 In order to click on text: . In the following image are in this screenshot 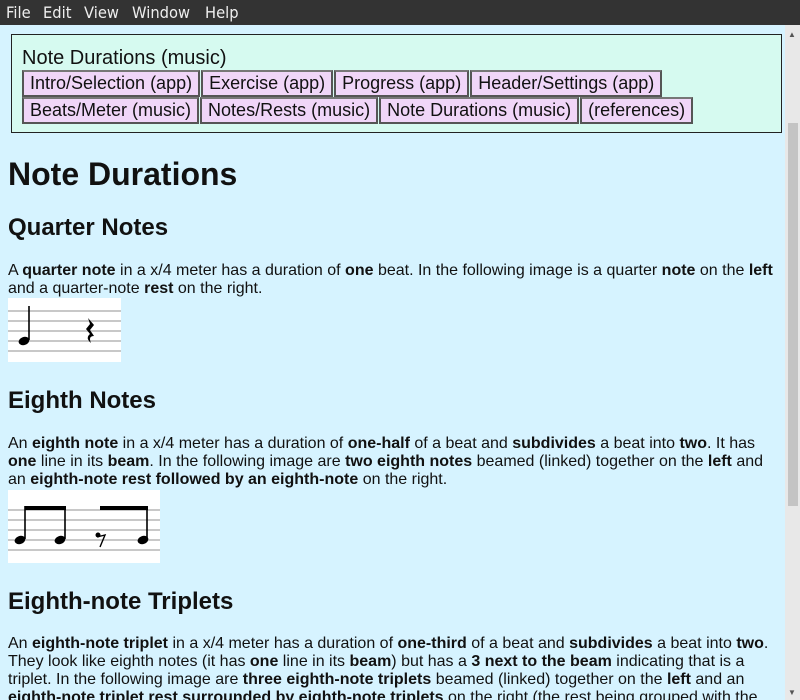, I will do `click(247, 461)`.